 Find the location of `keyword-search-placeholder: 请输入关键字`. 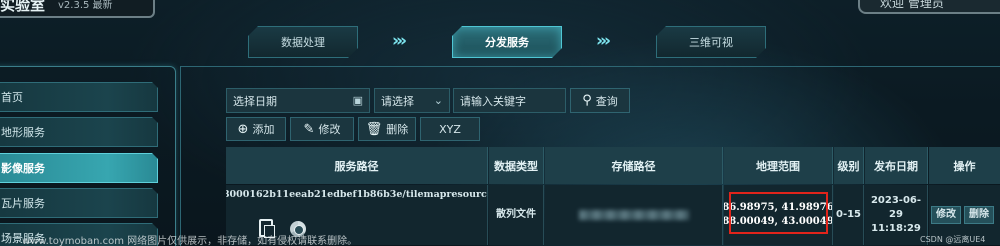

keyword-search-placeholder: 请输入关键字 is located at coordinates (493, 101).